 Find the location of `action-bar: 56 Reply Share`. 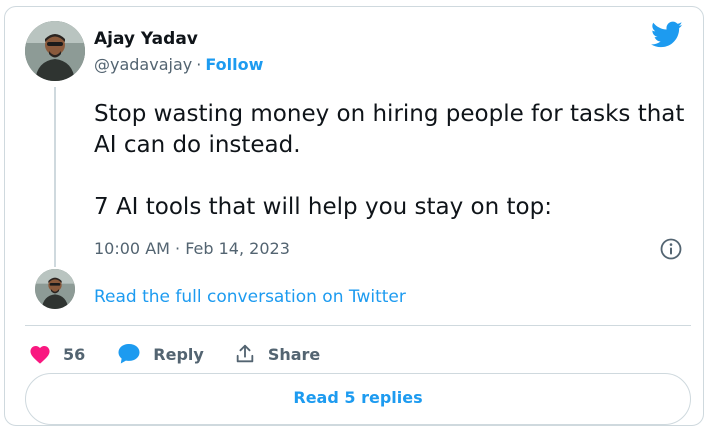

action-bar: 56 Reply Share is located at coordinates (172, 354).